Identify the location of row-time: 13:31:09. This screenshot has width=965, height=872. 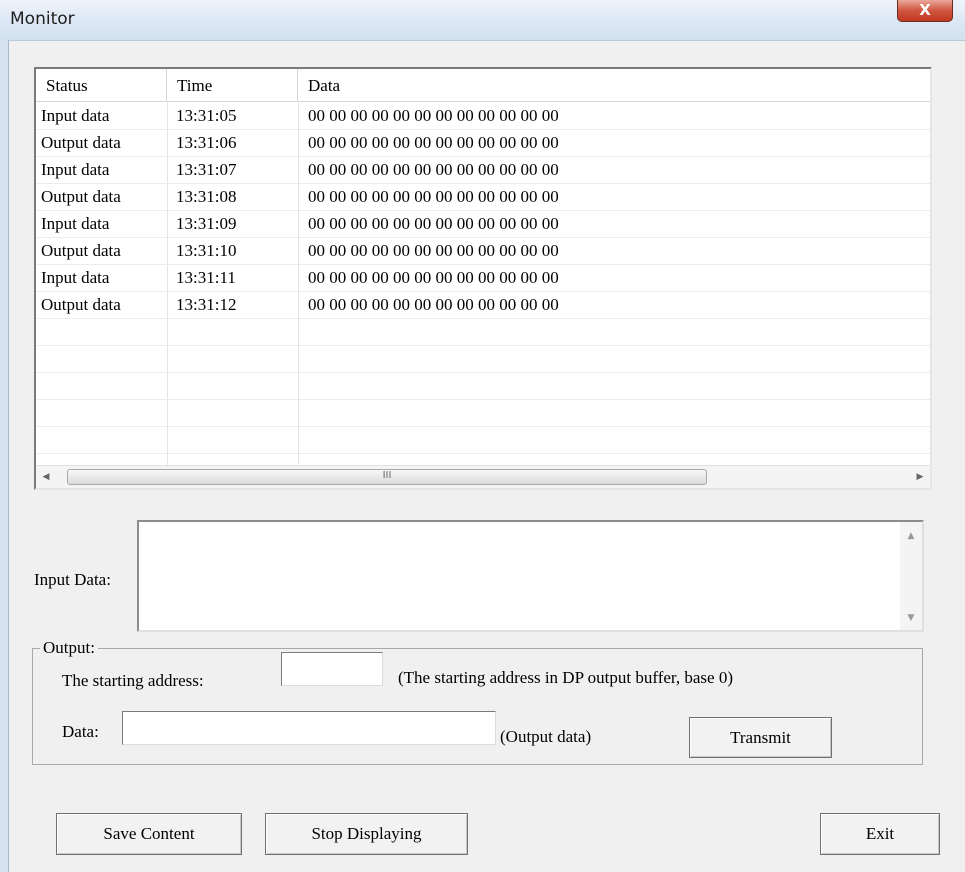
(206, 223).